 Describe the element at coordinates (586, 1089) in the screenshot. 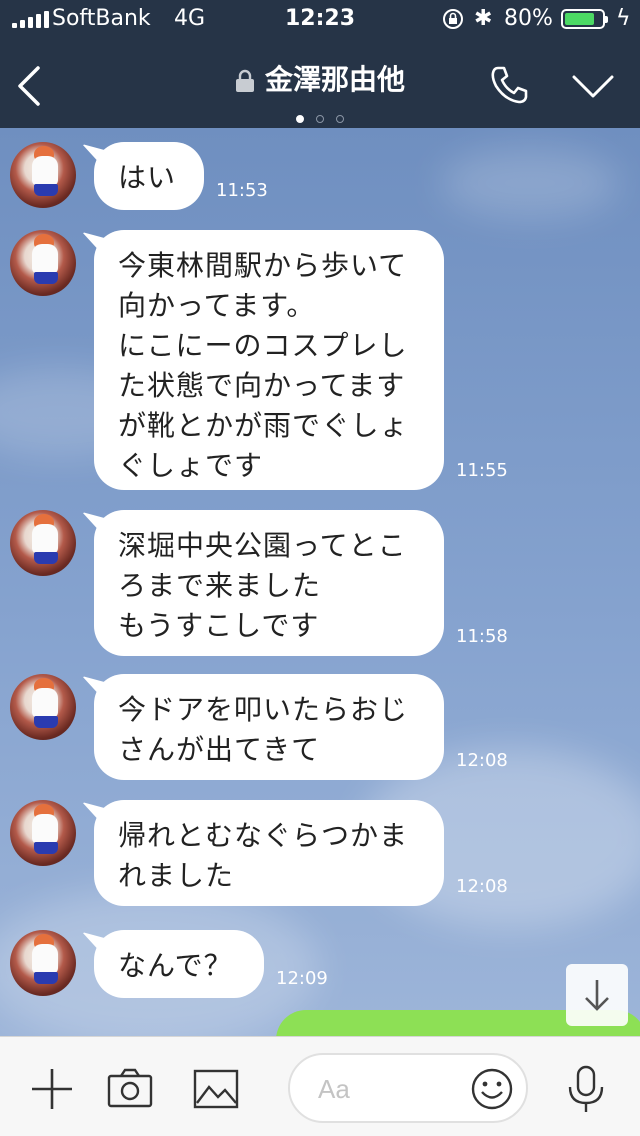

I see `microphone-icon` at that location.